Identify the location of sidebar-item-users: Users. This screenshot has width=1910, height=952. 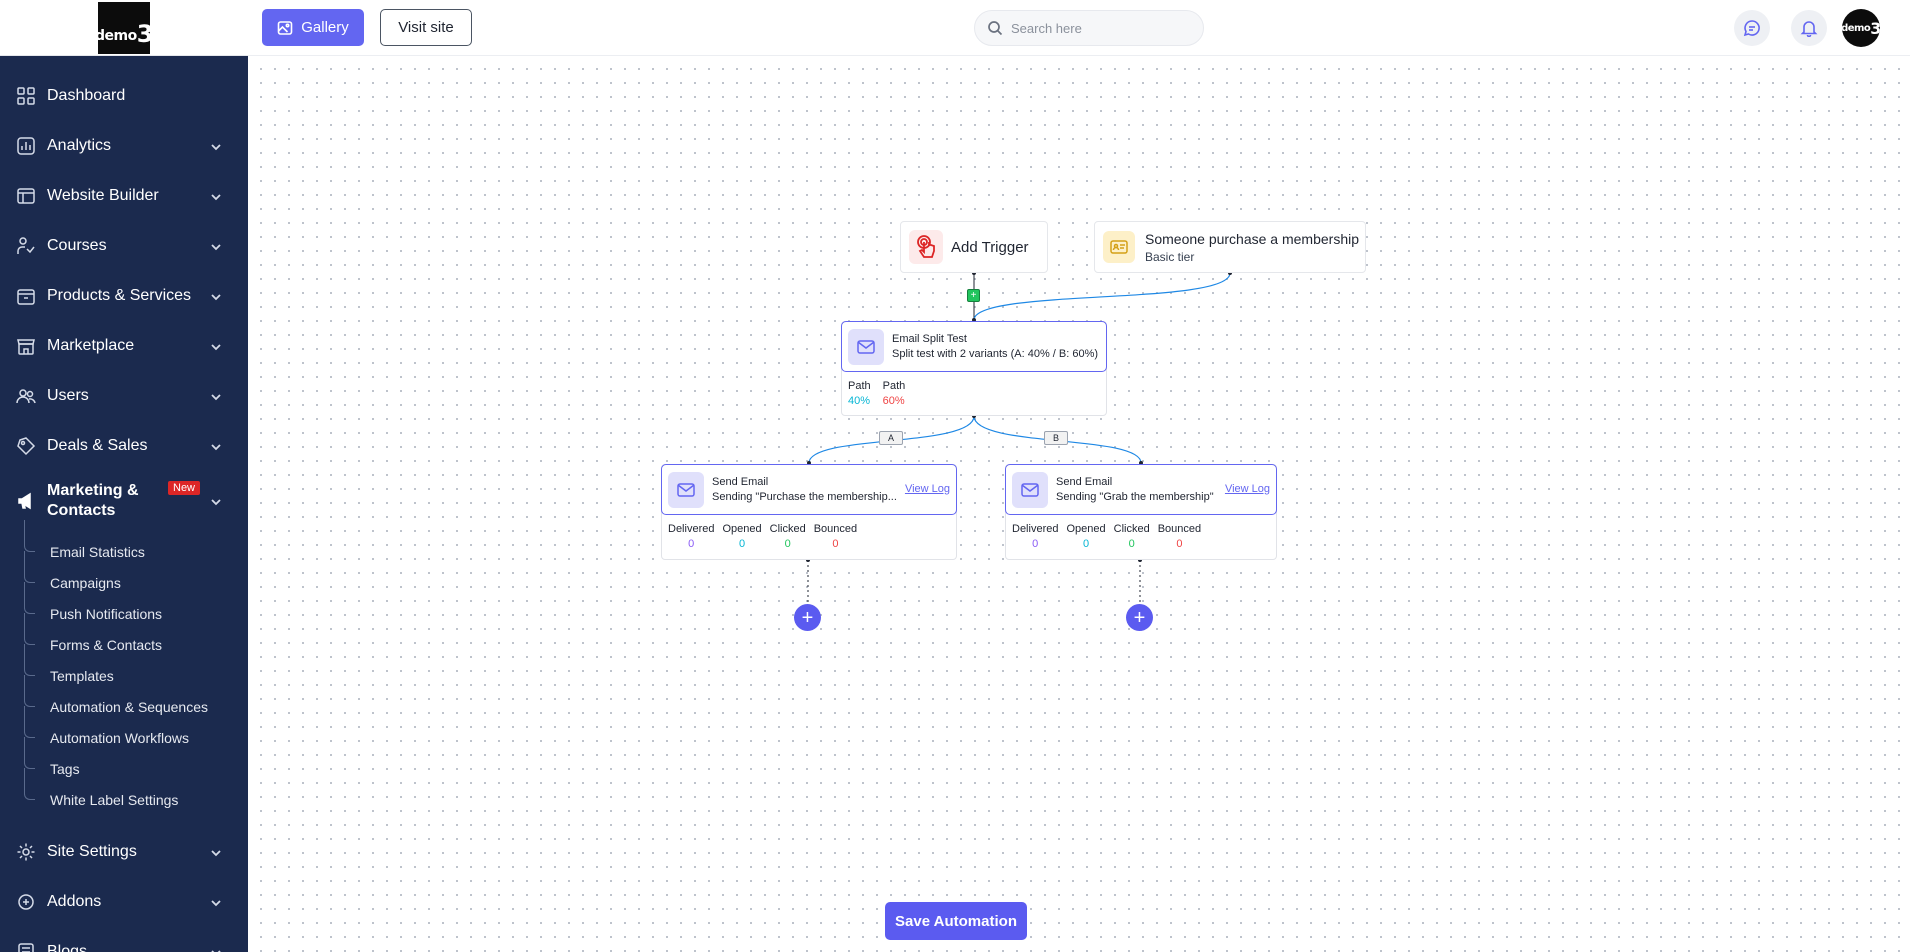
(124, 396).